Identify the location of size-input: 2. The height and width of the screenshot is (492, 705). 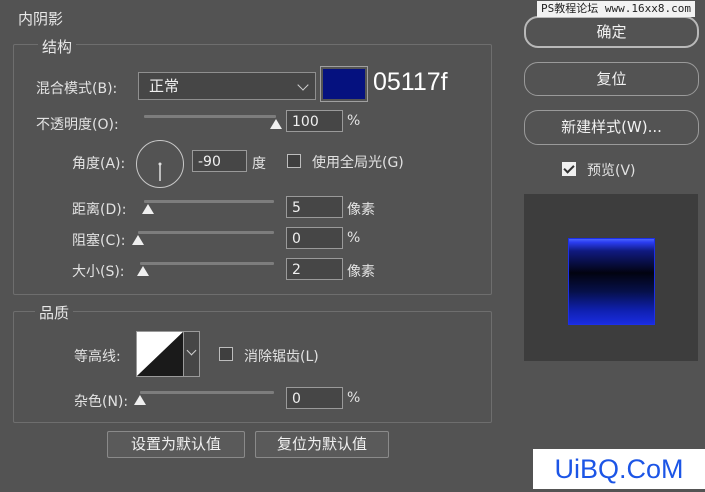
(314, 269).